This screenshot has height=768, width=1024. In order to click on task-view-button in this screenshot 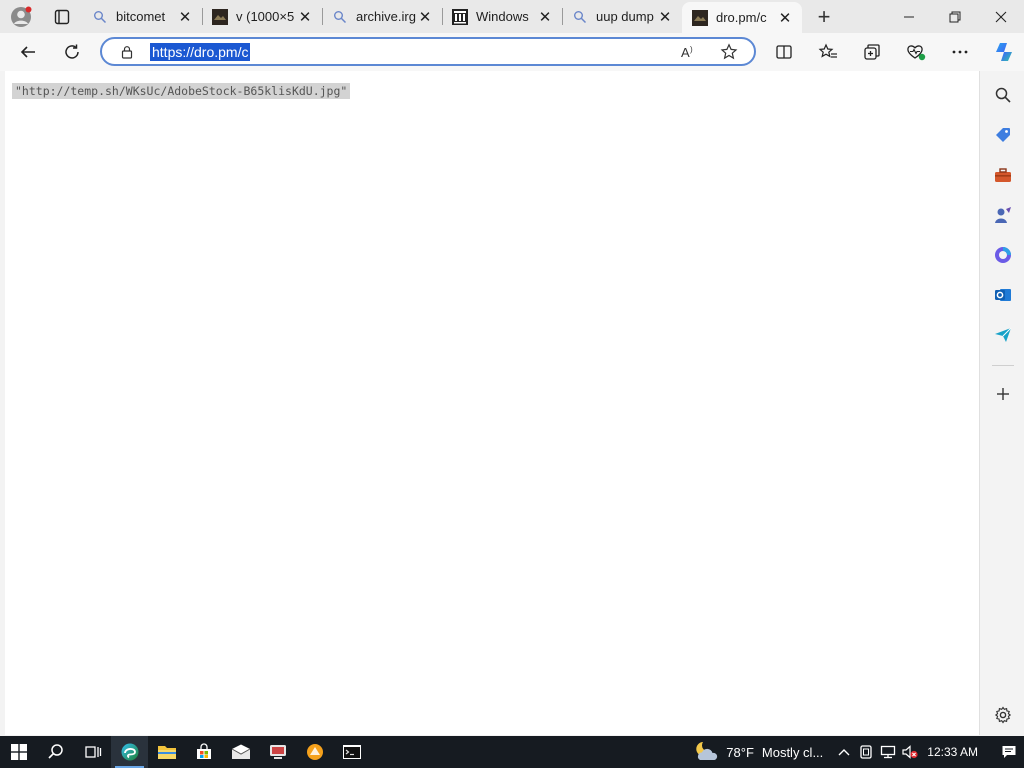, I will do `click(92, 752)`.